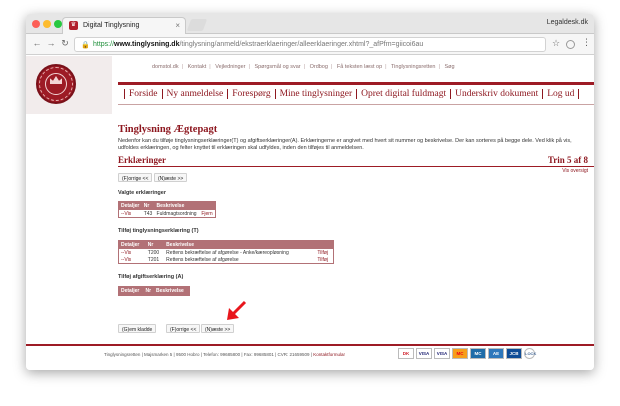  Describe the element at coordinates (56, 84) in the screenshot. I see `domstol-logo` at that location.